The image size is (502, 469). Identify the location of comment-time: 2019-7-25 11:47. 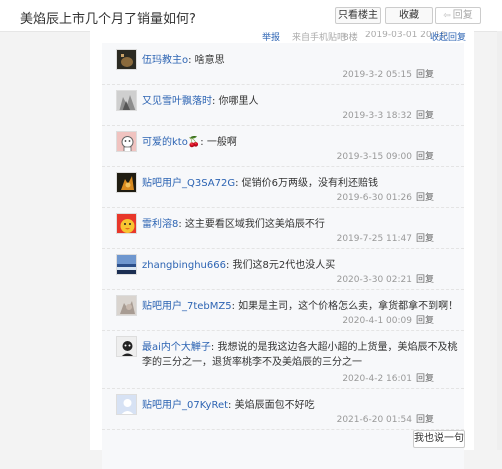
(374, 239).